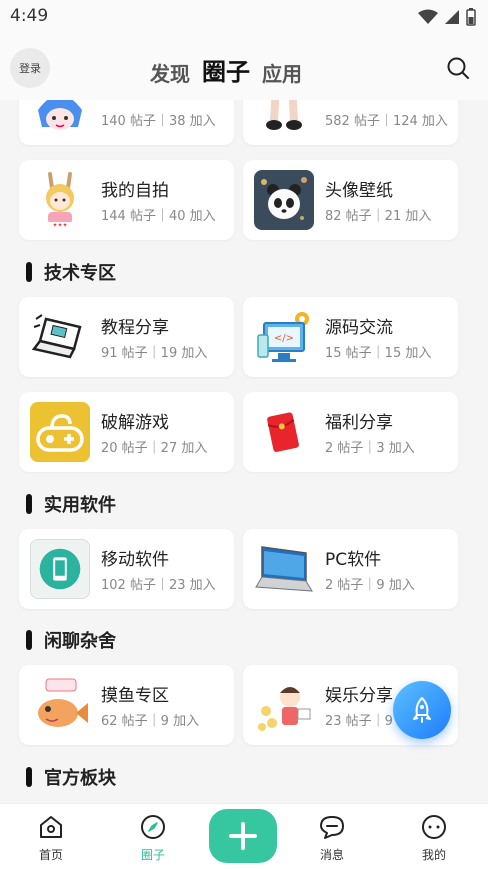 This screenshot has height=869, width=488. What do you see at coordinates (158, 216) in the screenshot?
I see `circle-meta: 144 帖子｜40 加入` at bounding box center [158, 216].